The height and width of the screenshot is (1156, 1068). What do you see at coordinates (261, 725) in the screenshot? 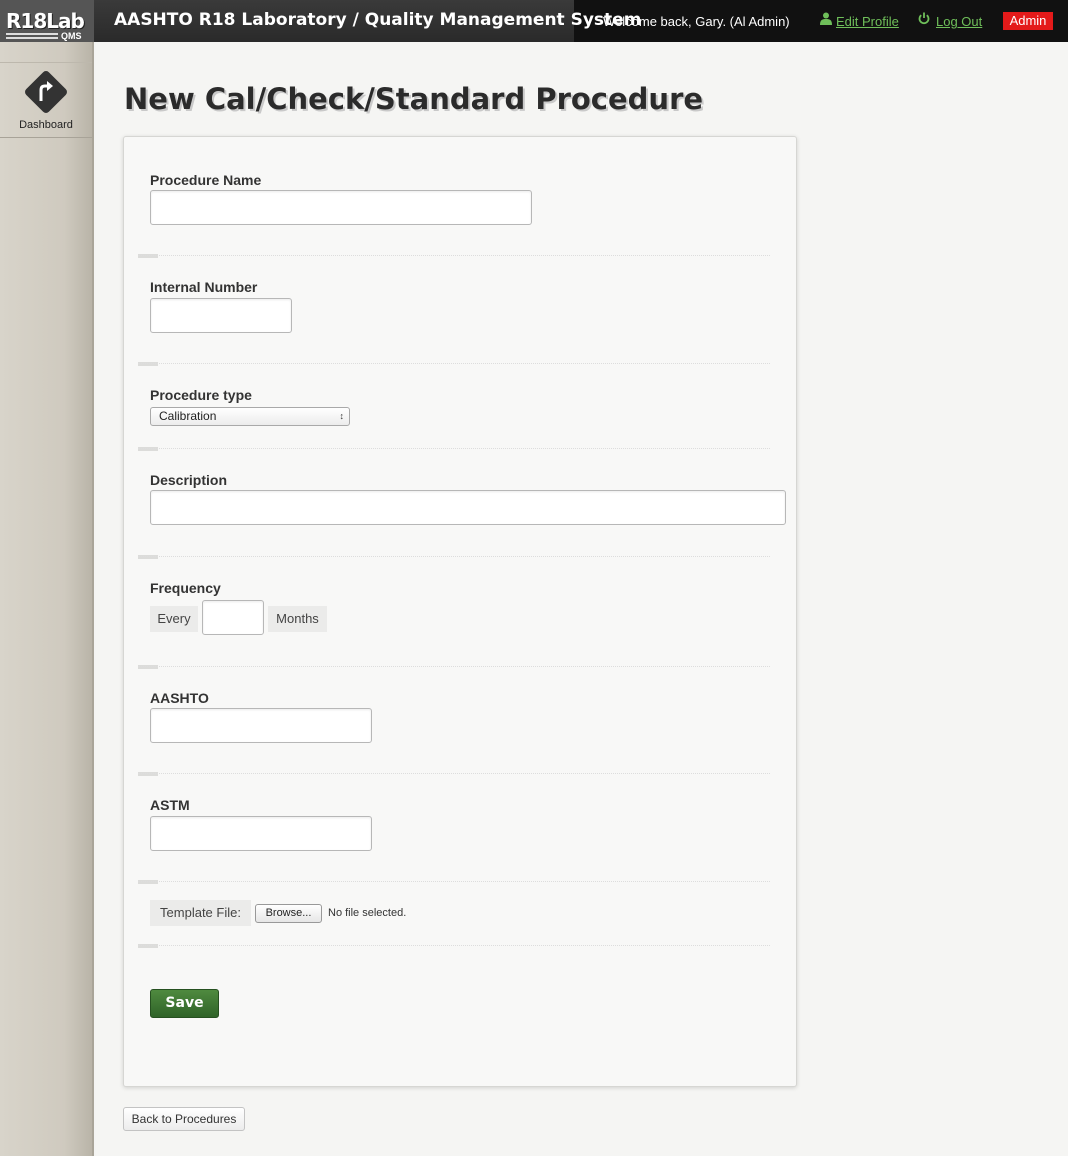
I see `aashto-input` at bounding box center [261, 725].